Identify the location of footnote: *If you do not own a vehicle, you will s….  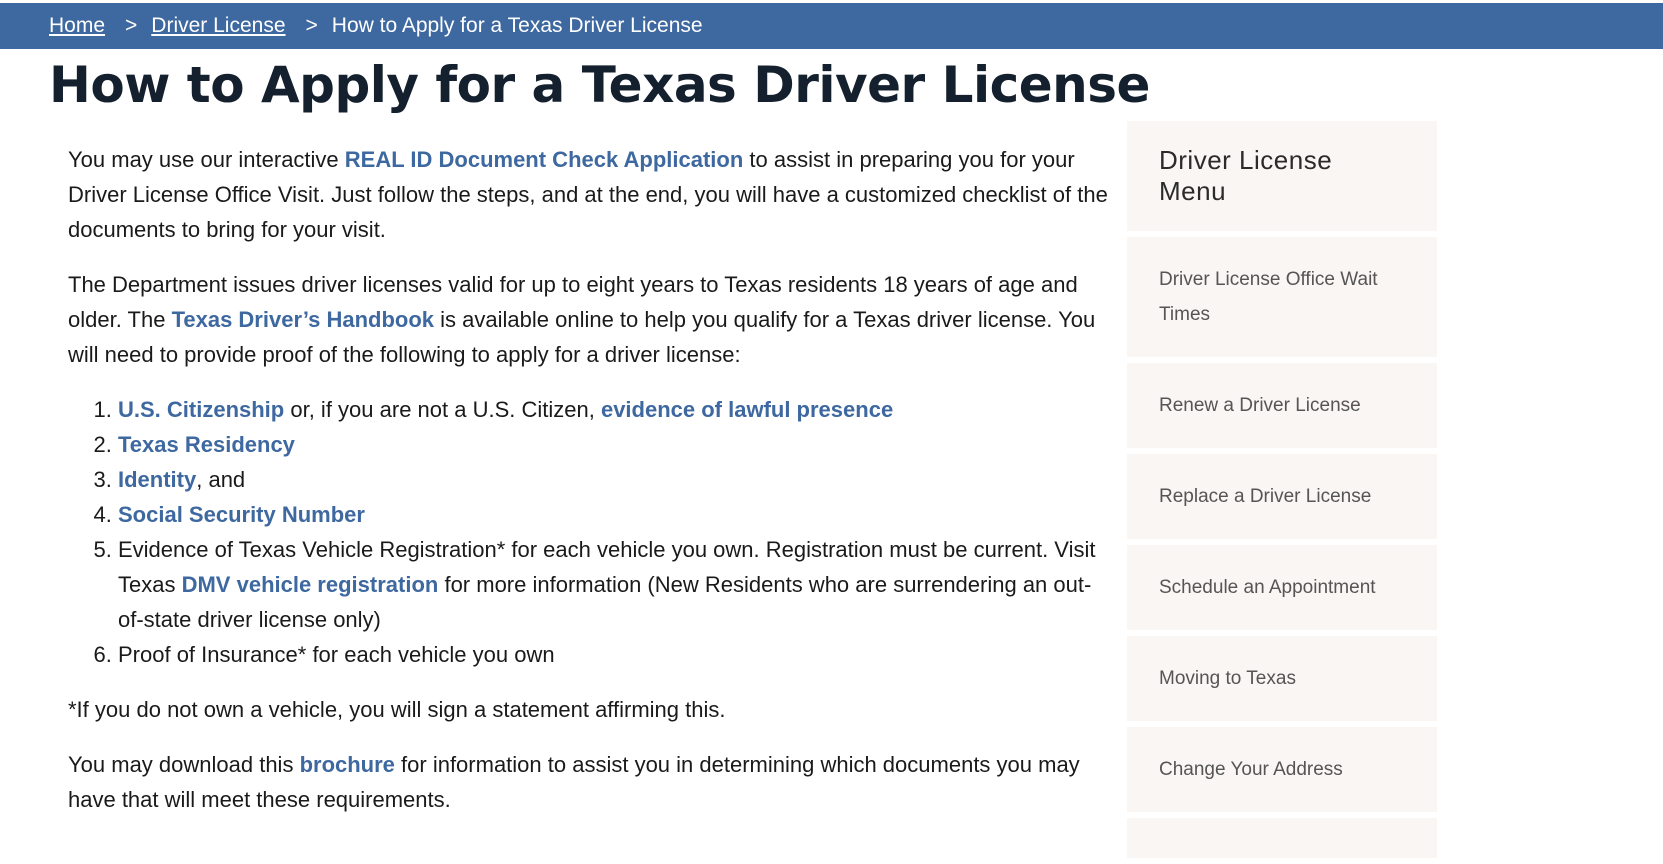
(397, 709).